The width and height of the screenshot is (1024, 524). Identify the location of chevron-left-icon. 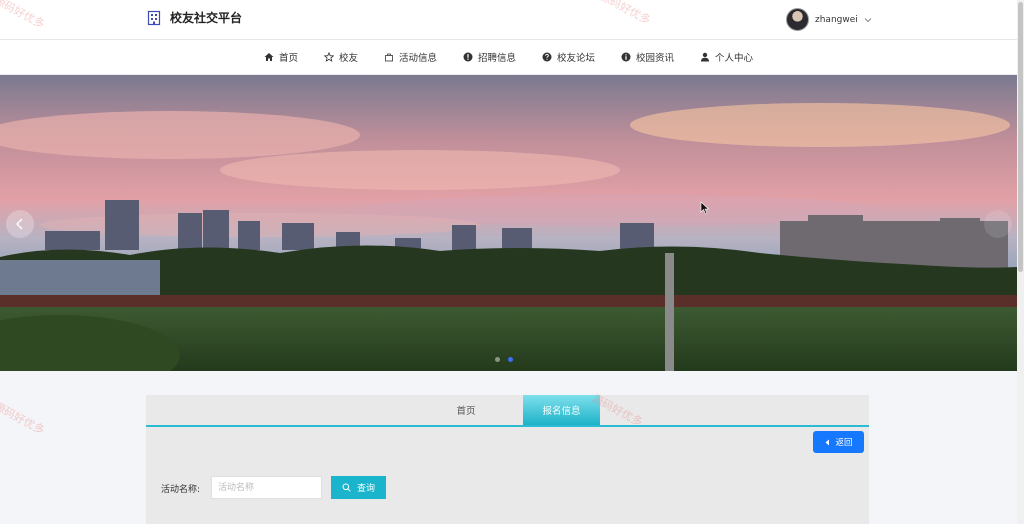
(19, 224).